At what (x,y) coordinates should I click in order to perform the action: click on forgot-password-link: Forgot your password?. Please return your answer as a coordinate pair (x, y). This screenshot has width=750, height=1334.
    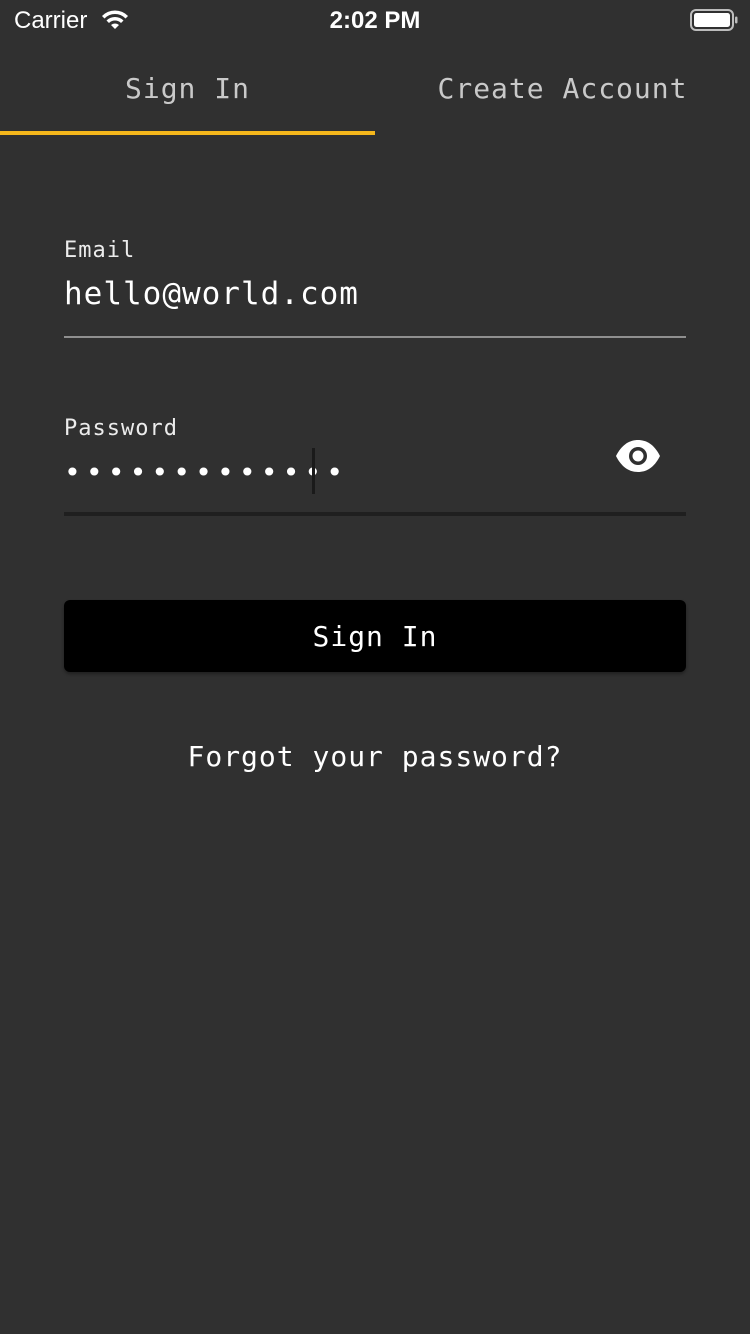
    Looking at the image, I should click on (375, 756).